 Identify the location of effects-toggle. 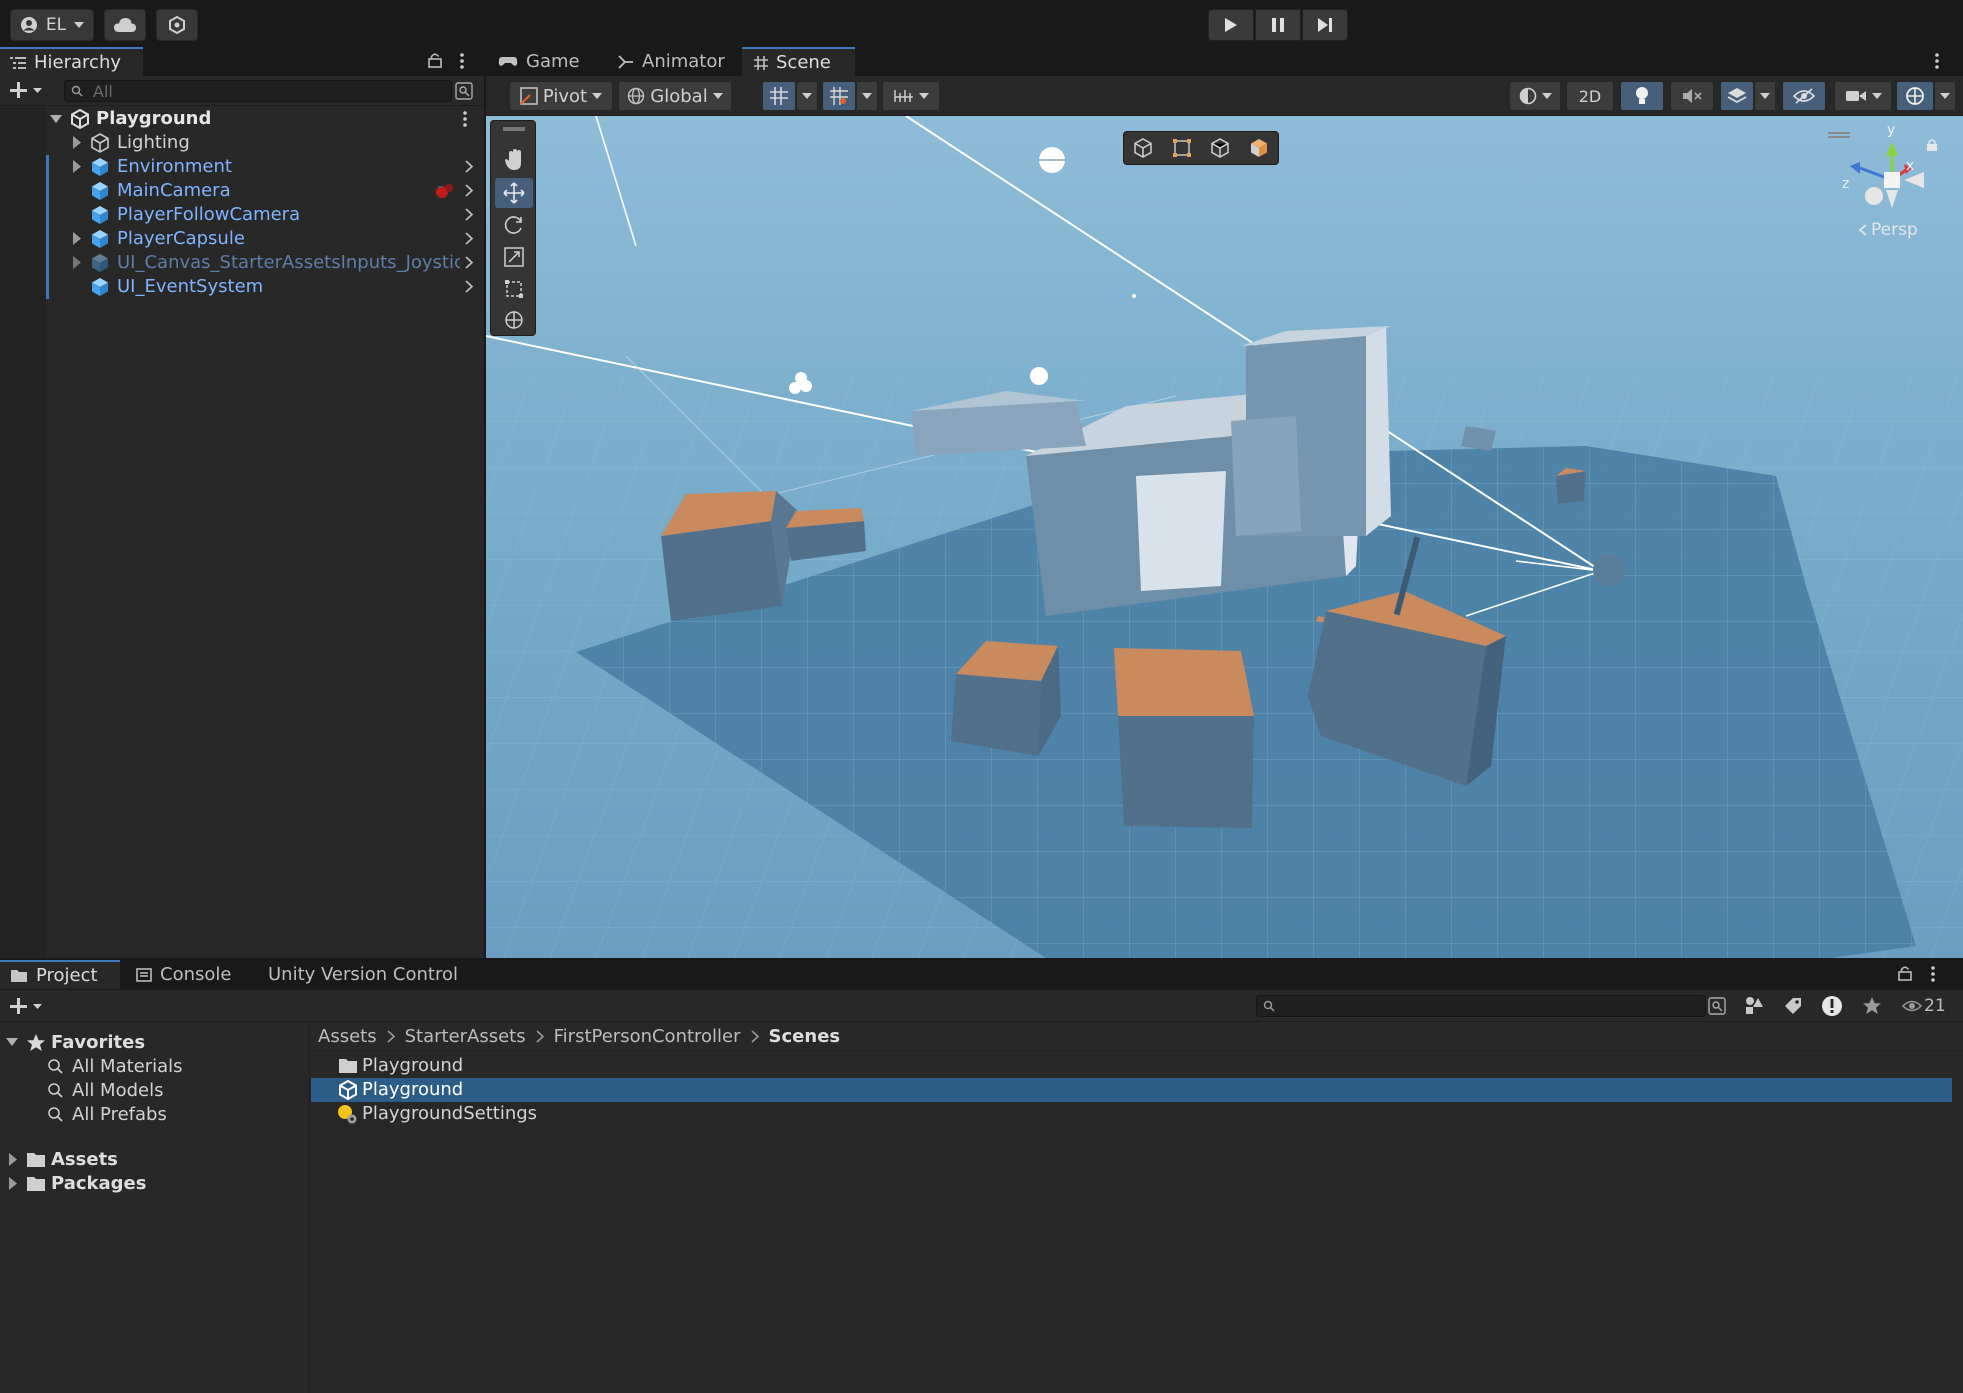
(1737, 96).